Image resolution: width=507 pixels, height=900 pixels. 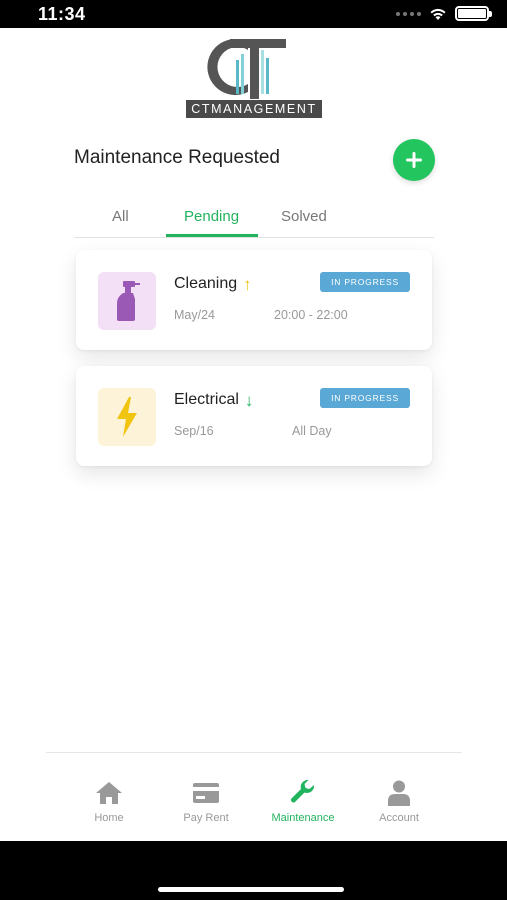 I want to click on request-time: All Day, so click(x=312, y=431).